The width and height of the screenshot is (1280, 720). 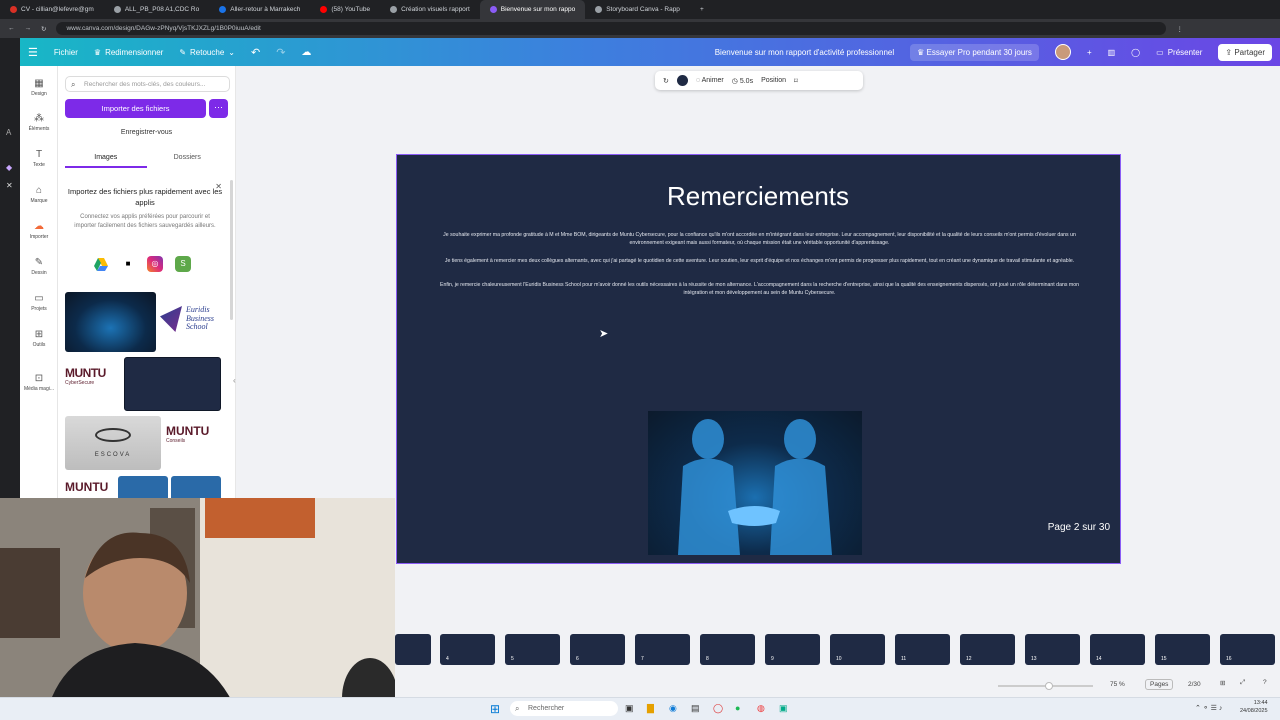 I want to click on opera-icon: ◯, so click(x=718, y=708).